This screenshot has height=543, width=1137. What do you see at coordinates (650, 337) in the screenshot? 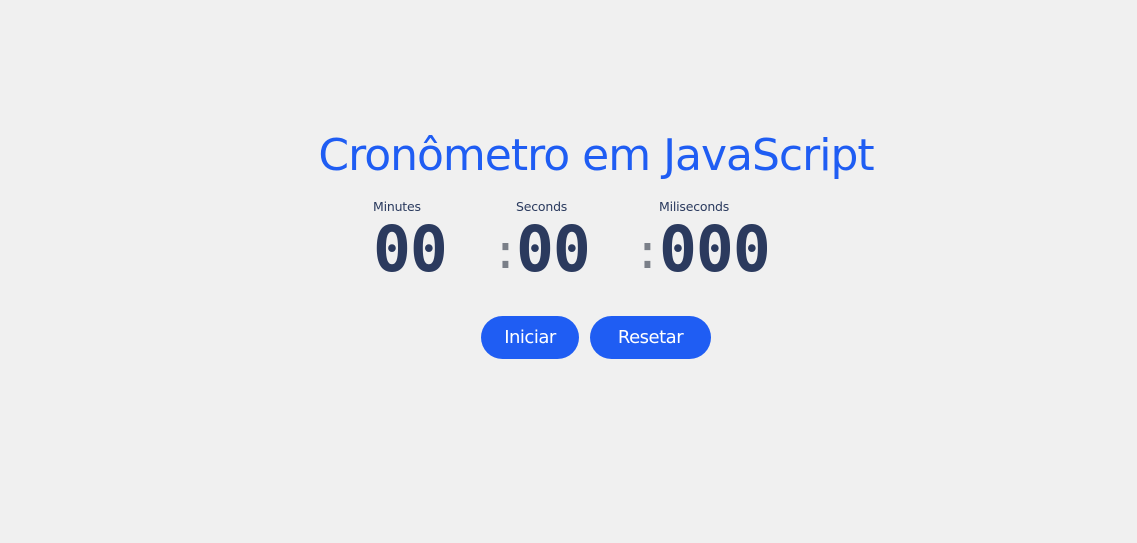
I see `reset-button: Resetar` at bounding box center [650, 337].